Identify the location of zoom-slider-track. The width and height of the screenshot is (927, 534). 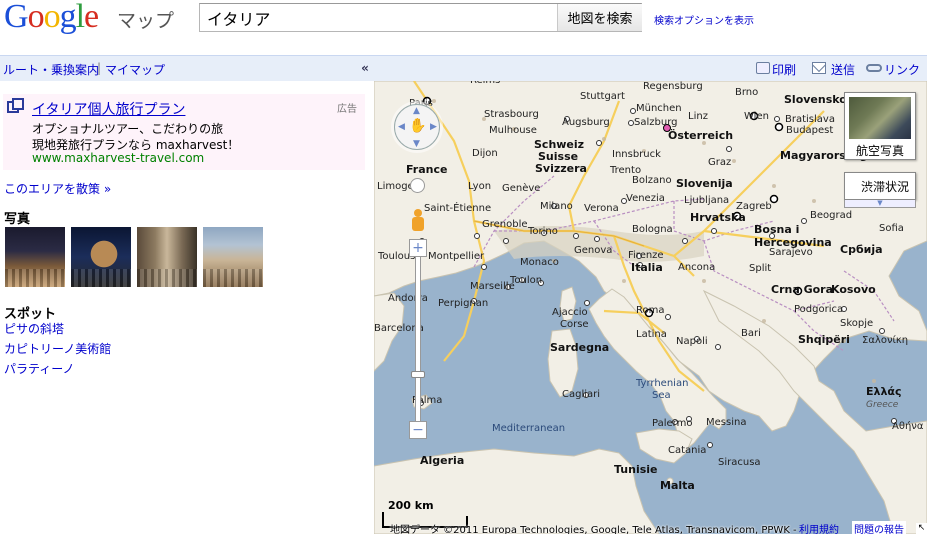
(418, 339).